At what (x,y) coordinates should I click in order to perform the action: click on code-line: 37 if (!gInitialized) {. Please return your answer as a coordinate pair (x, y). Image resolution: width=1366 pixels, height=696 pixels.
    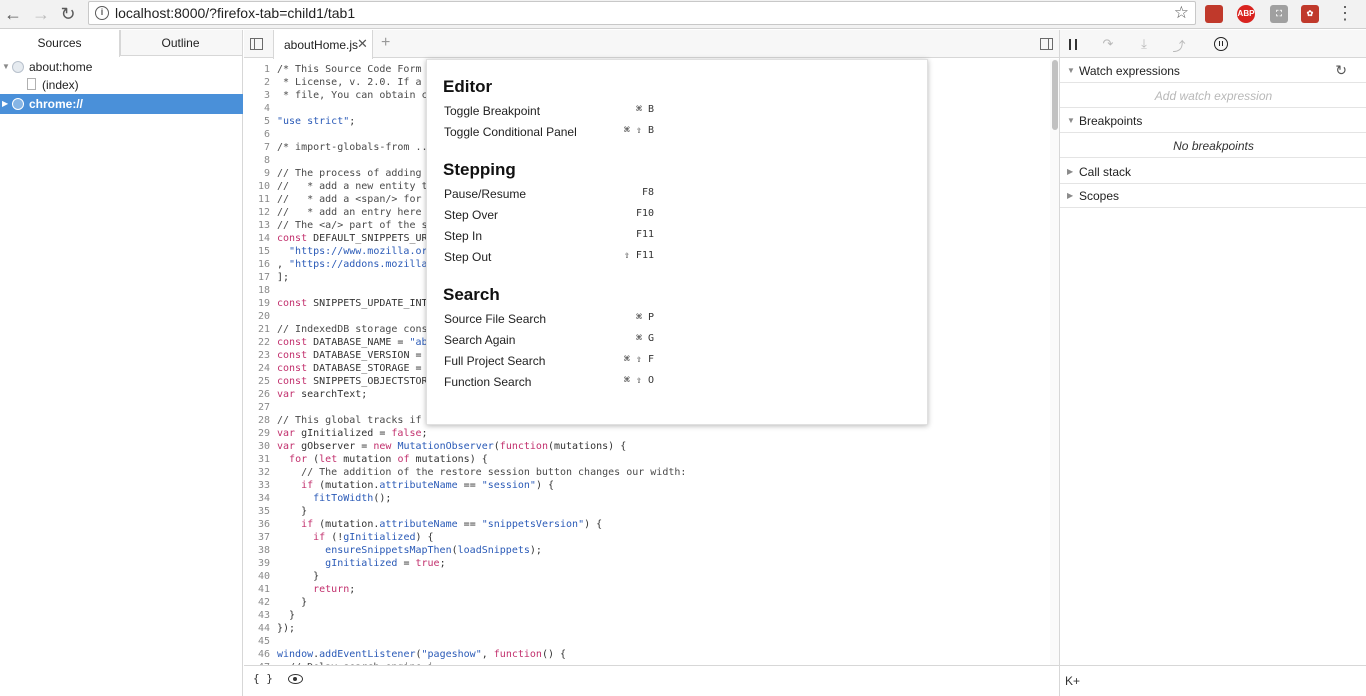
    Looking at the image, I should click on (647, 537).